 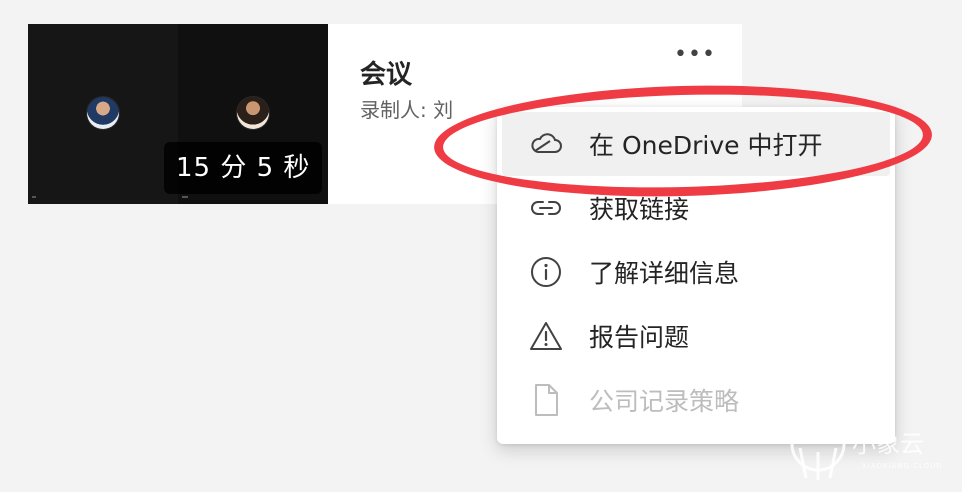 I want to click on menu-item-open-in-onedrive: 在 OneDrive 中打开, so click(x=696, y=144).